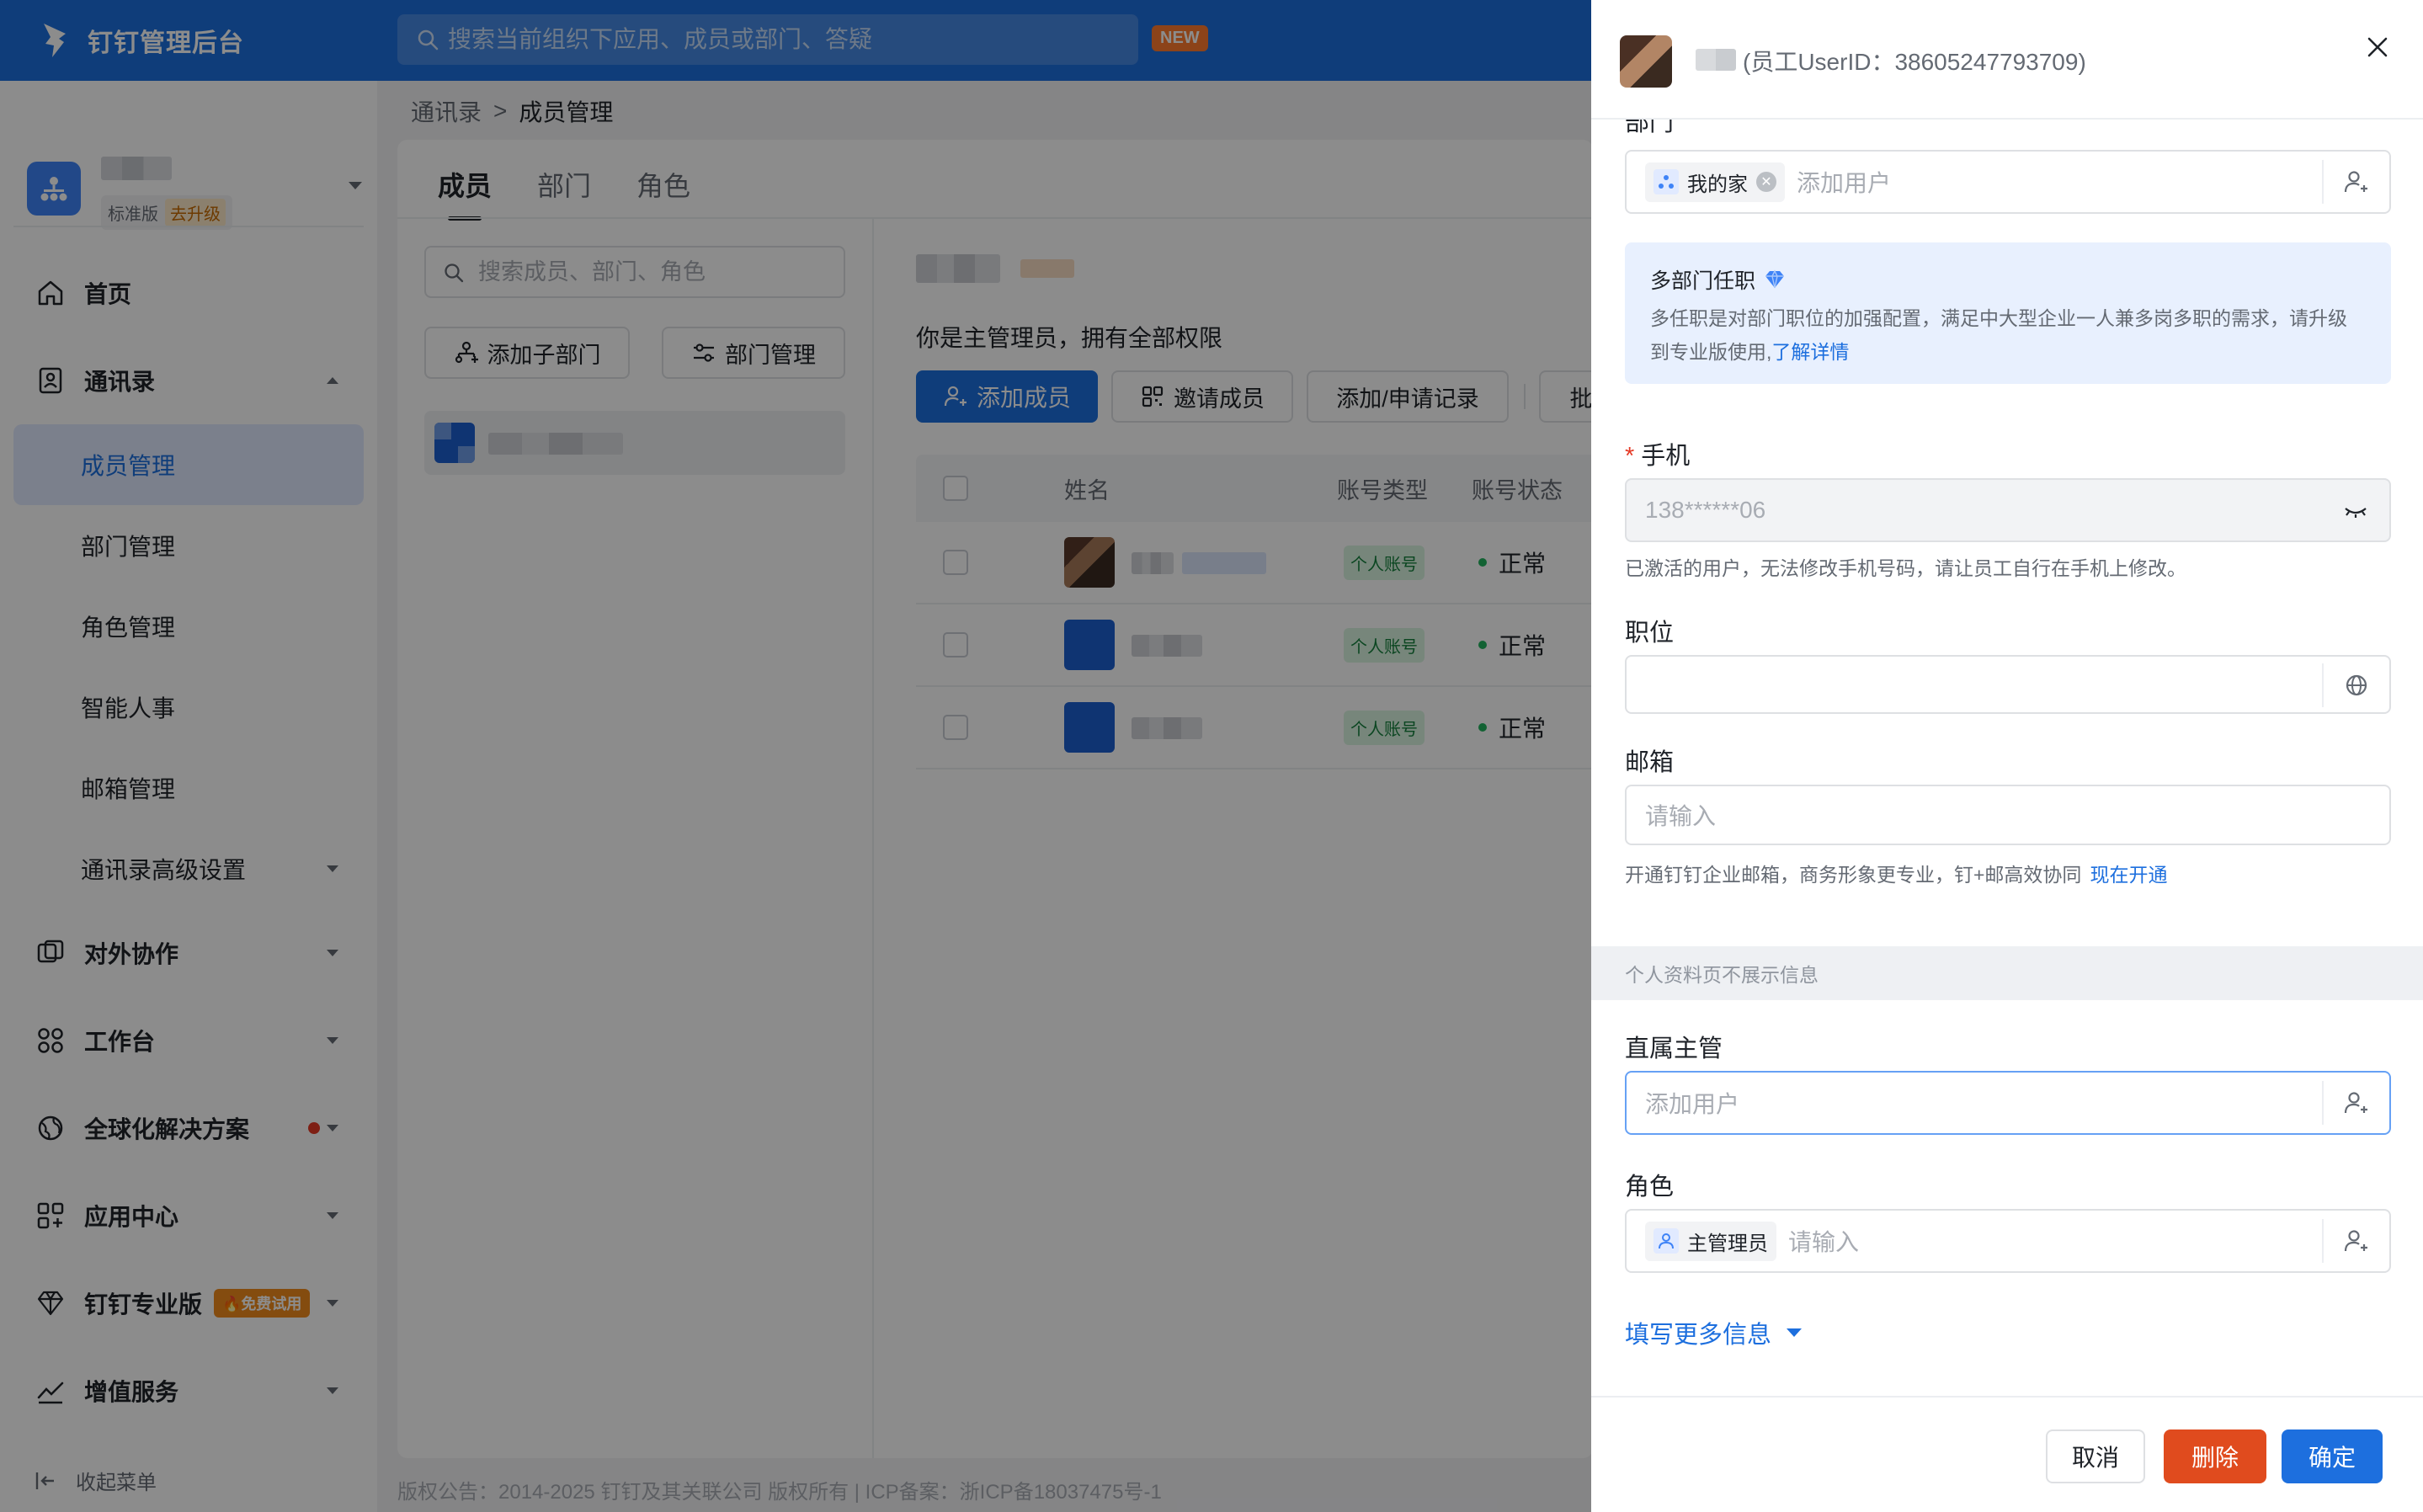 This screenshot has height=1512, width=2423. What do you see at coordinates (1681, 816) in the screenshot?
I see `email-placeholder: 请输入` at bounding box center [1681, 816].